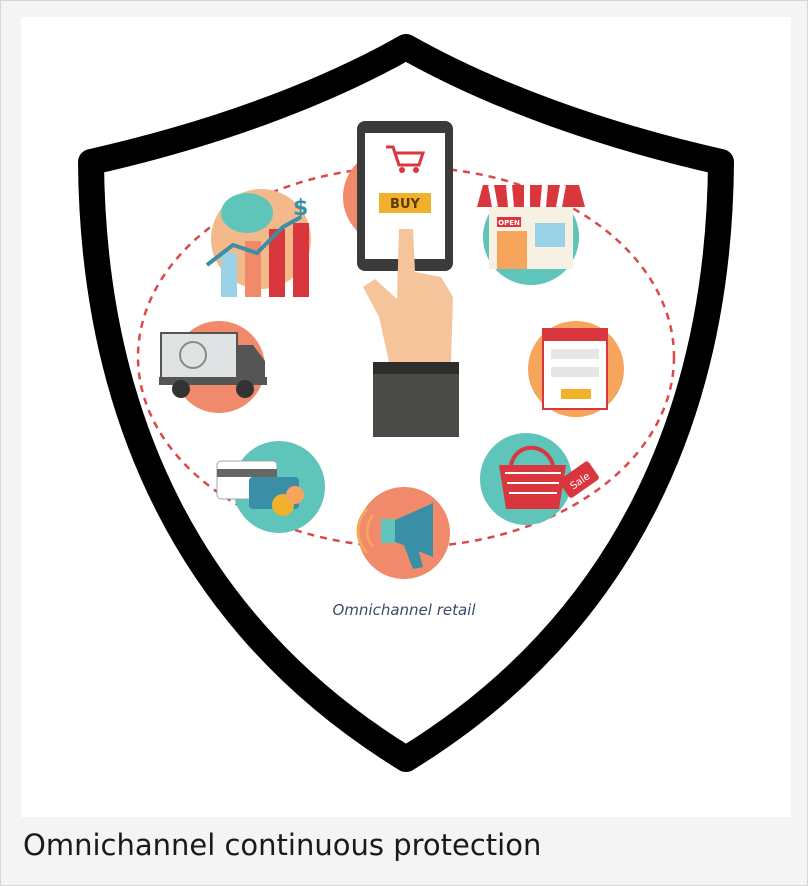  I want to click on web-form-icon, so click(576, 369).